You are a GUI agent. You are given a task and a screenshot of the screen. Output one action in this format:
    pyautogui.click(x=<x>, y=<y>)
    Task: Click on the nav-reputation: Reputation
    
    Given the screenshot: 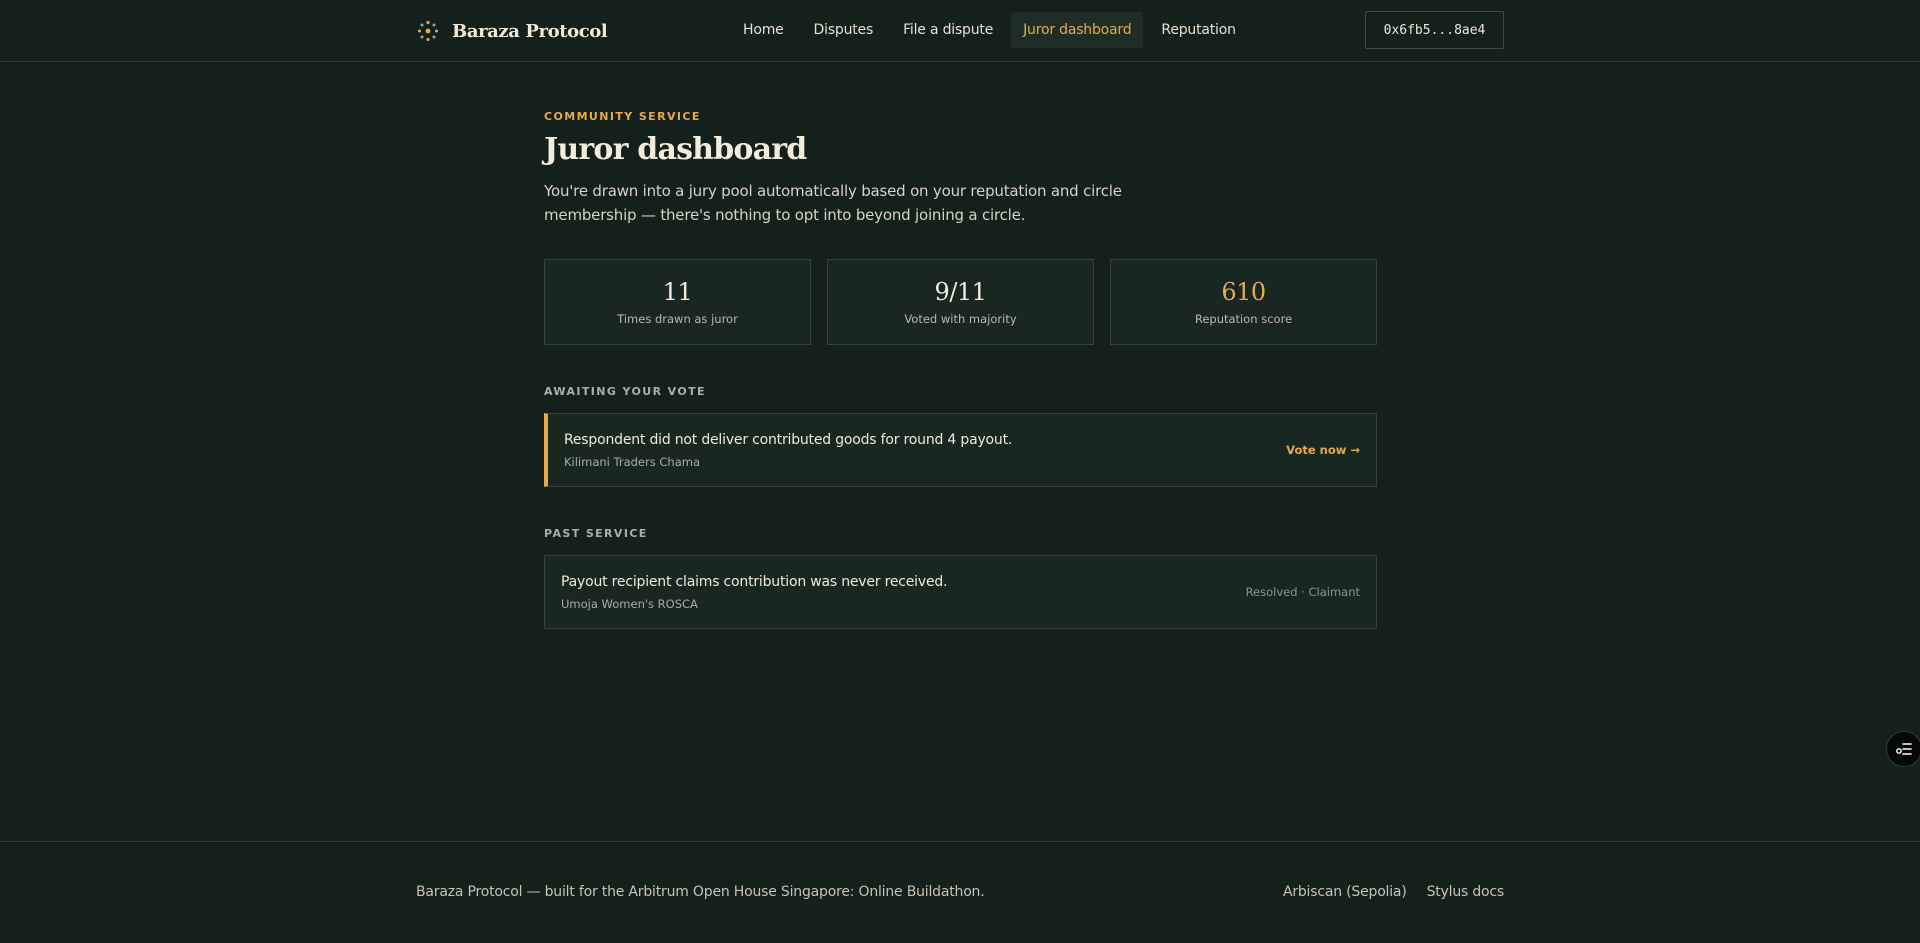 What is the action you would take?
    pyautogui.click(x=1198, y=30)
    